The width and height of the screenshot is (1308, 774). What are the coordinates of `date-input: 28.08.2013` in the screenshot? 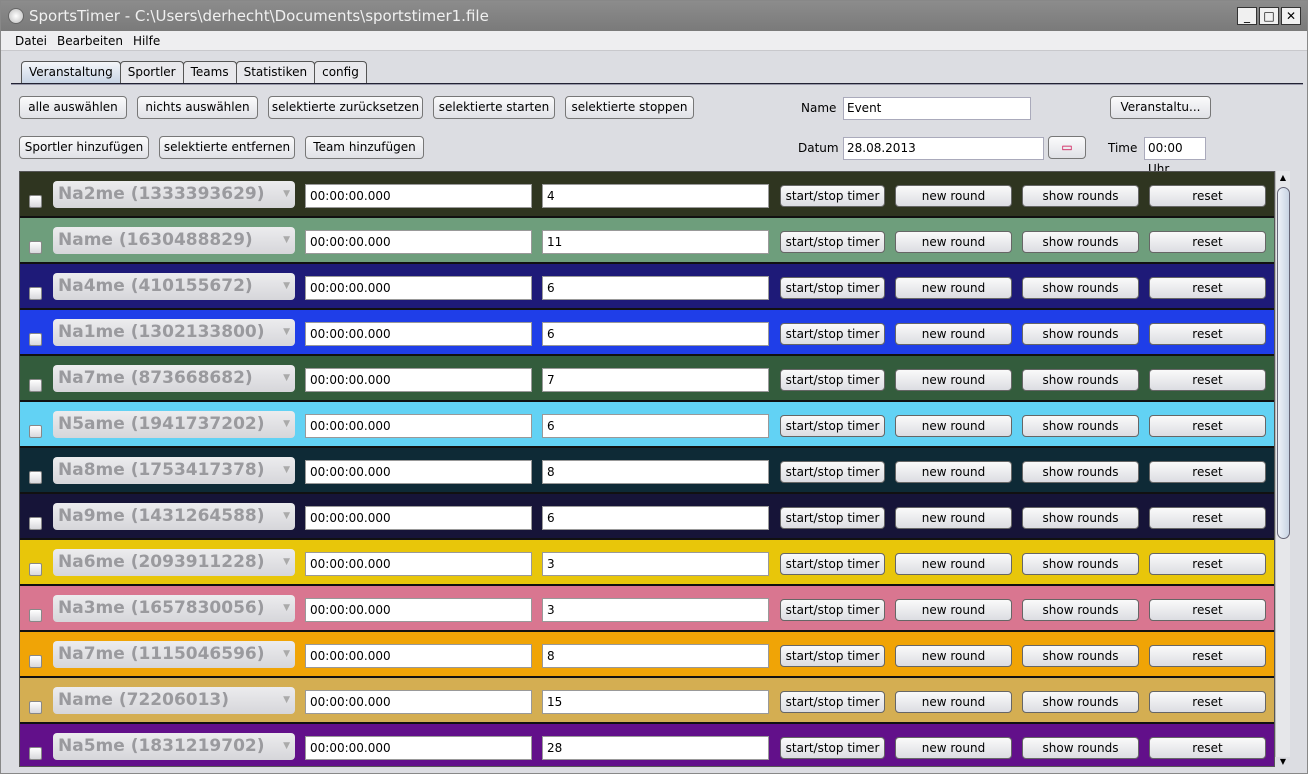 It's located at (943, 148).